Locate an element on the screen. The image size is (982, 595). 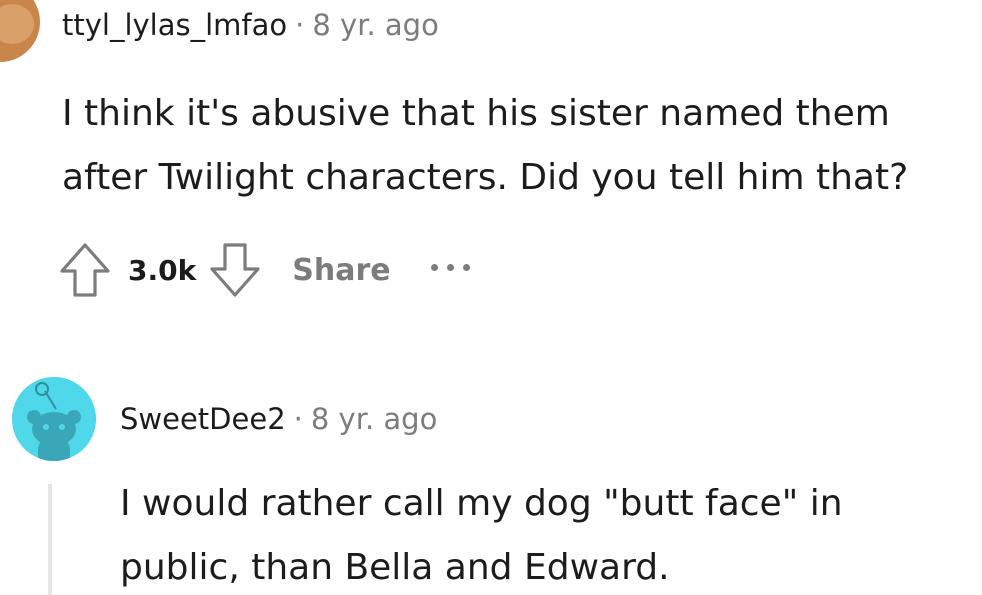
horizontal-ellipsis-icon is located at coordinates (434, 267).